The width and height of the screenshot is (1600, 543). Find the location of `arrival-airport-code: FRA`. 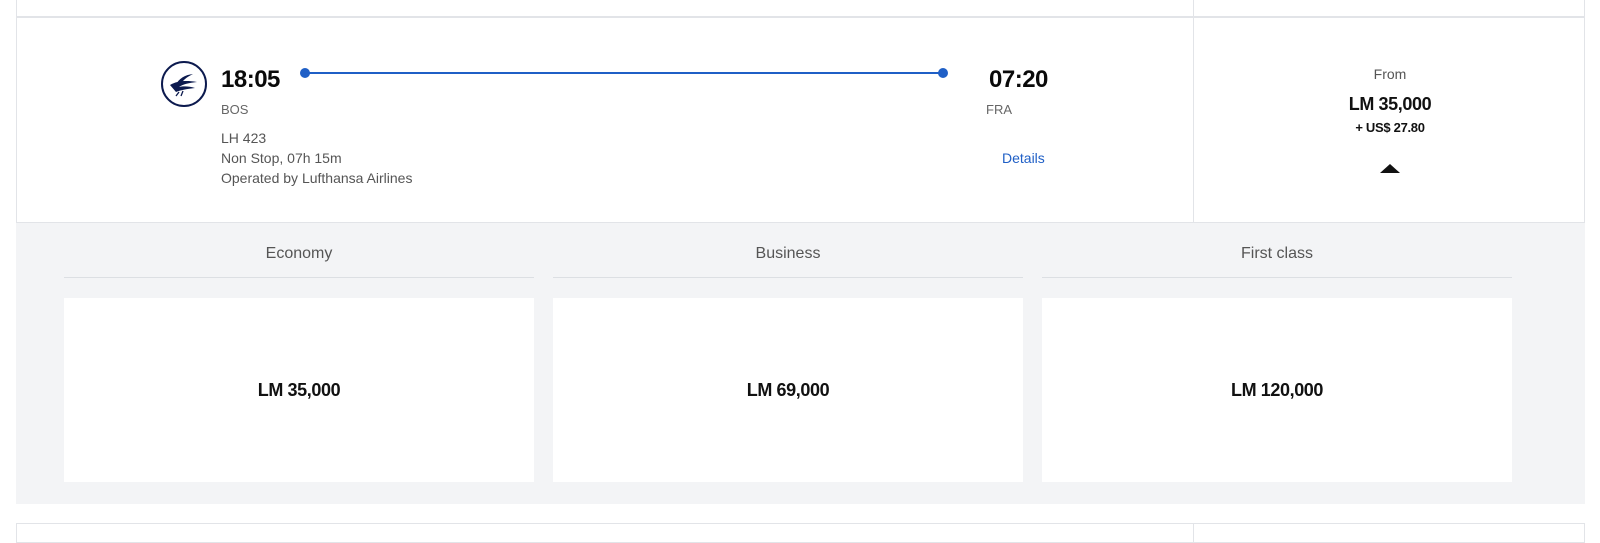

arrival-airport-code: FRA is located at coordinates (999, 109).